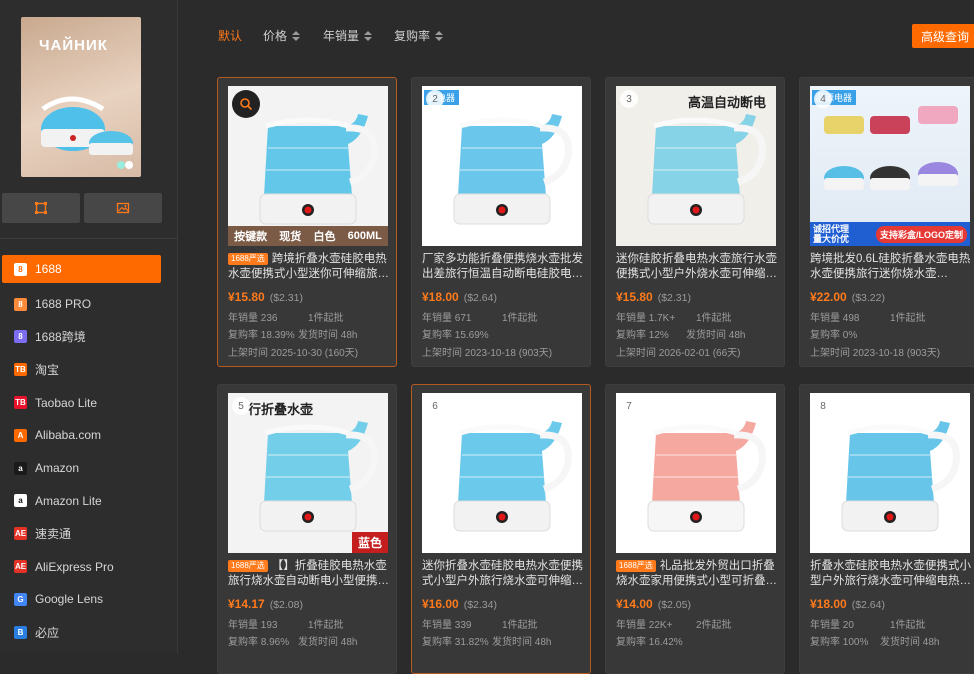 The image size is (974, 674). Describe the element at coordinates (20, 370) in the screenshot. I see `source-logo-icon: TB` at that location.